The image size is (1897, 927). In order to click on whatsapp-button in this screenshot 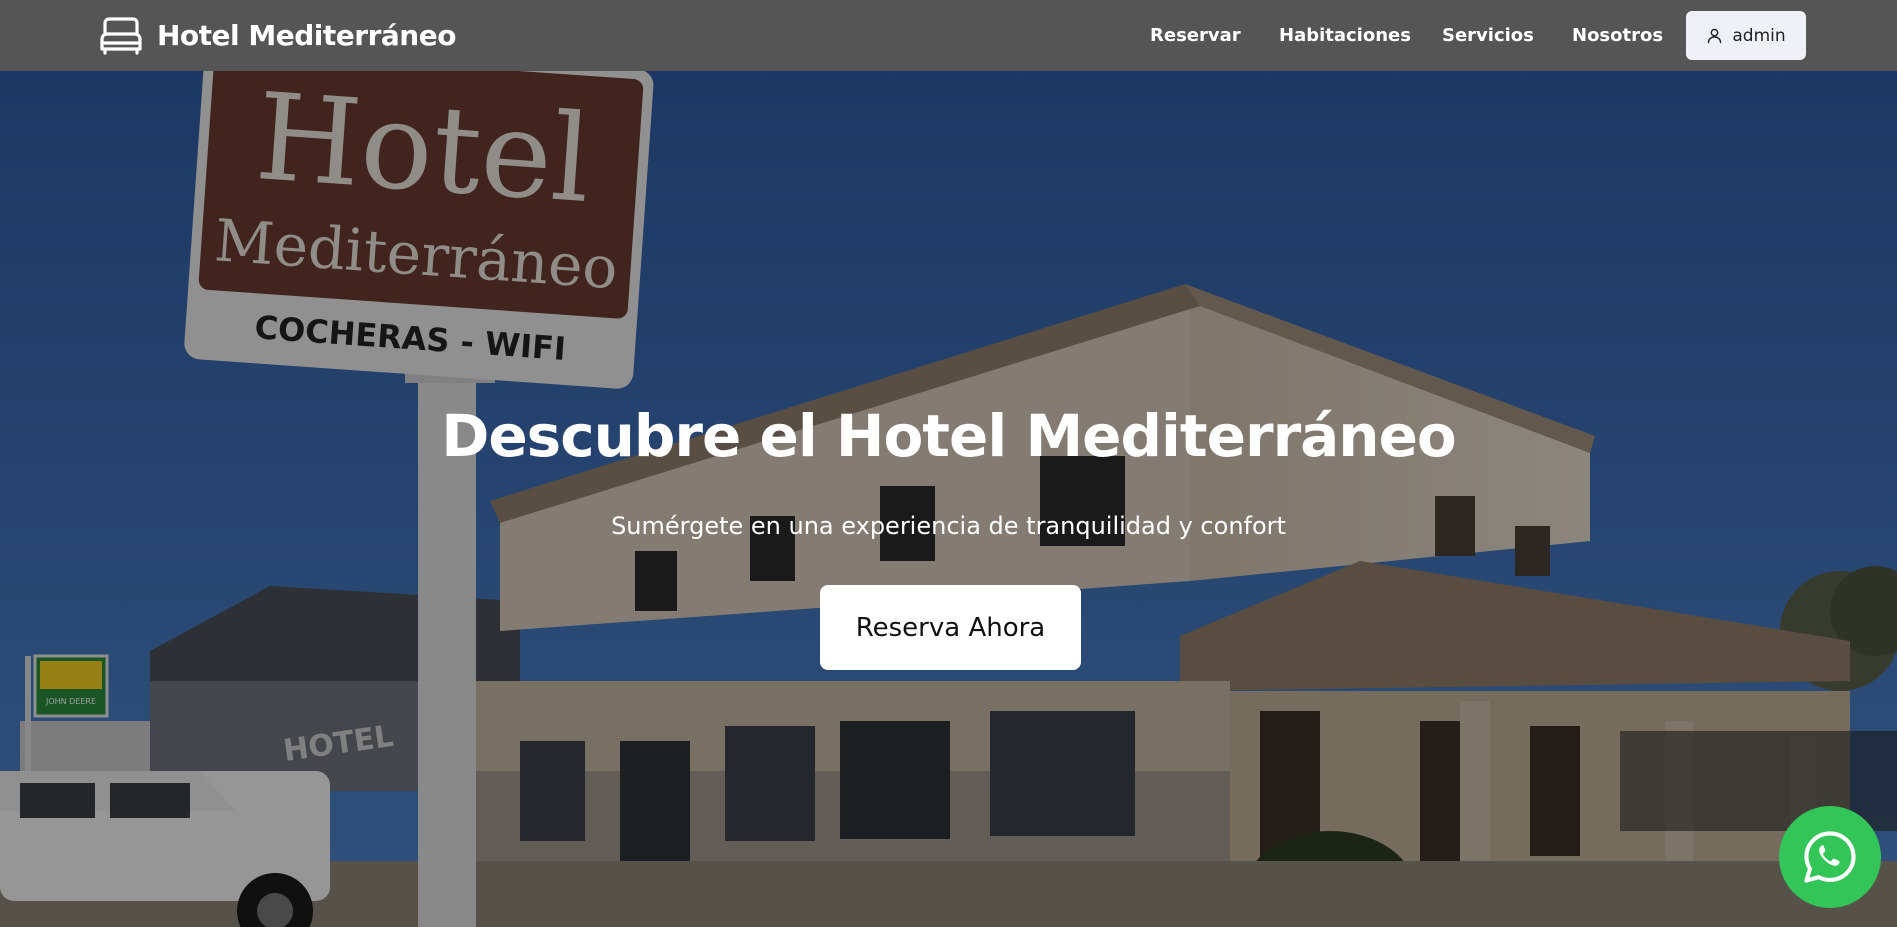, I will do `click(1830, 857)`.